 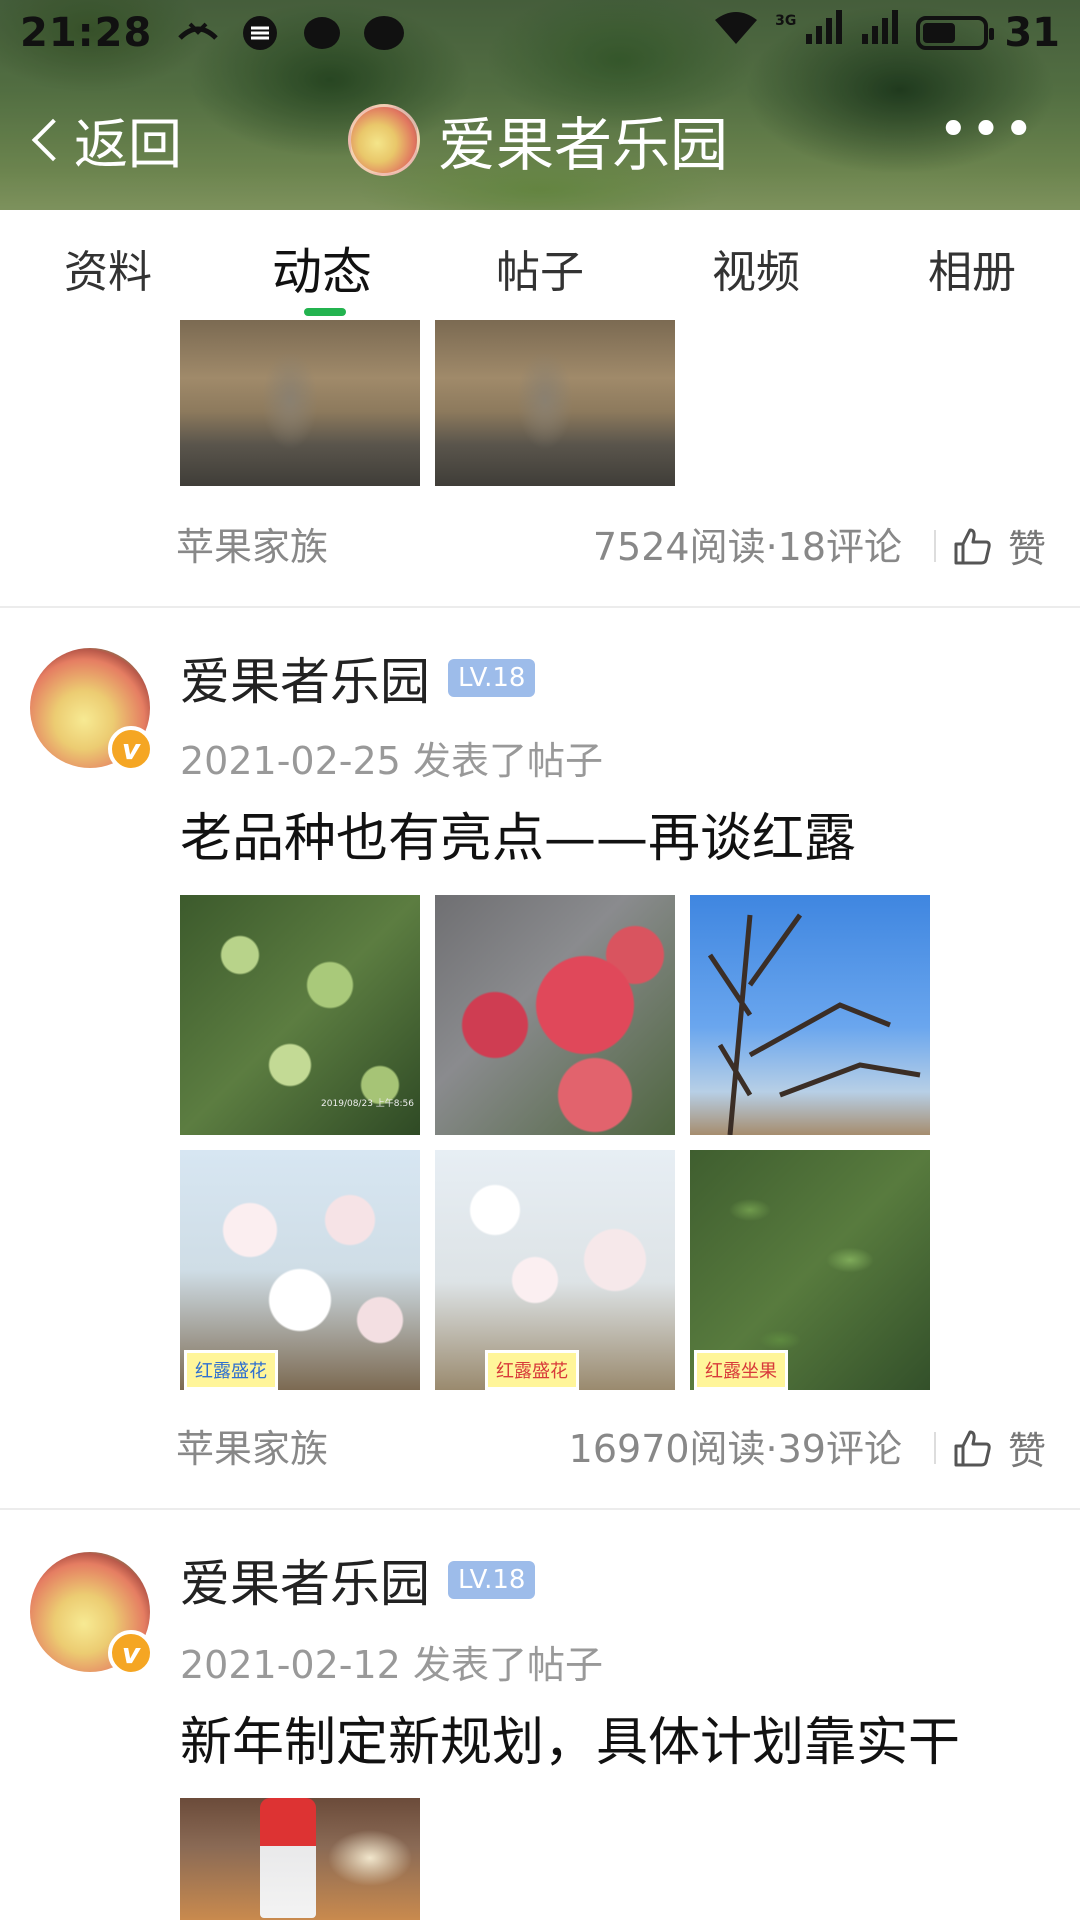 I want to click on more-options-button: •••, so click(x=987, y=130).